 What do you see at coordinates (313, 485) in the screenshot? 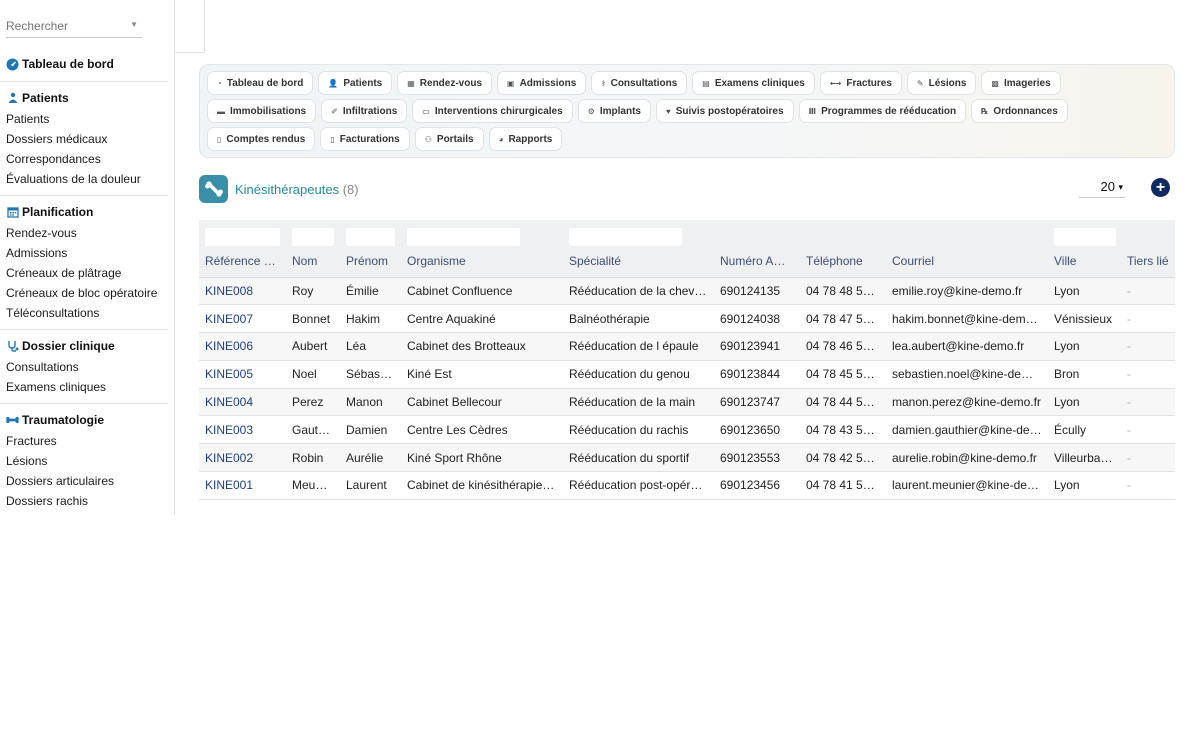
I see `table-cell: Meunier` at bounding box center [313, 485].